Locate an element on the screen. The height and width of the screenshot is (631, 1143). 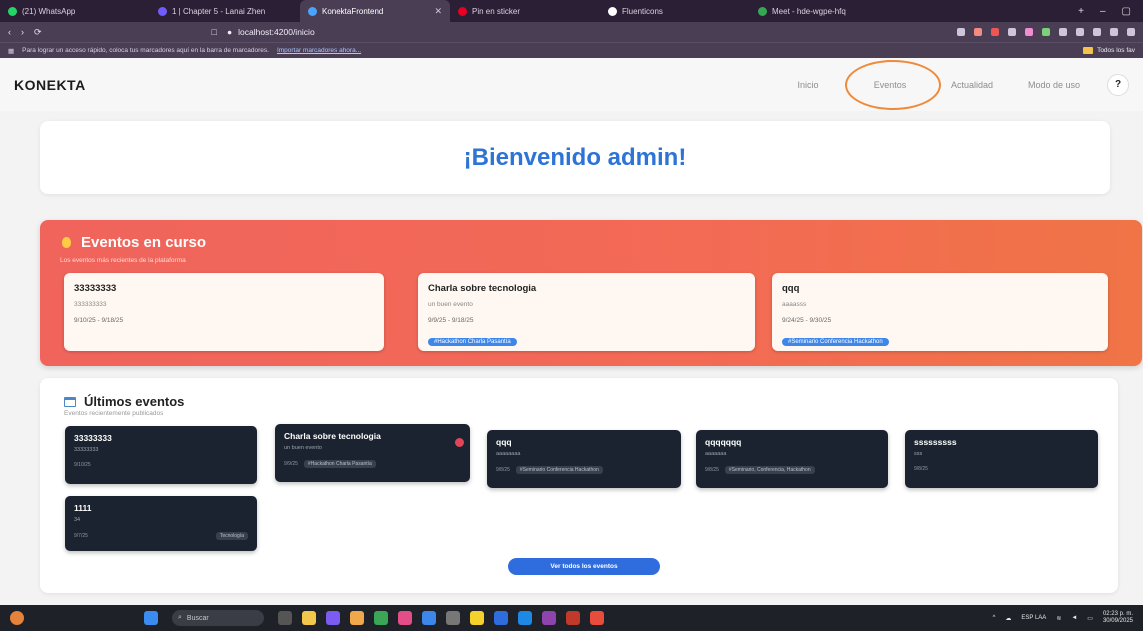
visual-studio-icon is located at coordinates (549, 618).